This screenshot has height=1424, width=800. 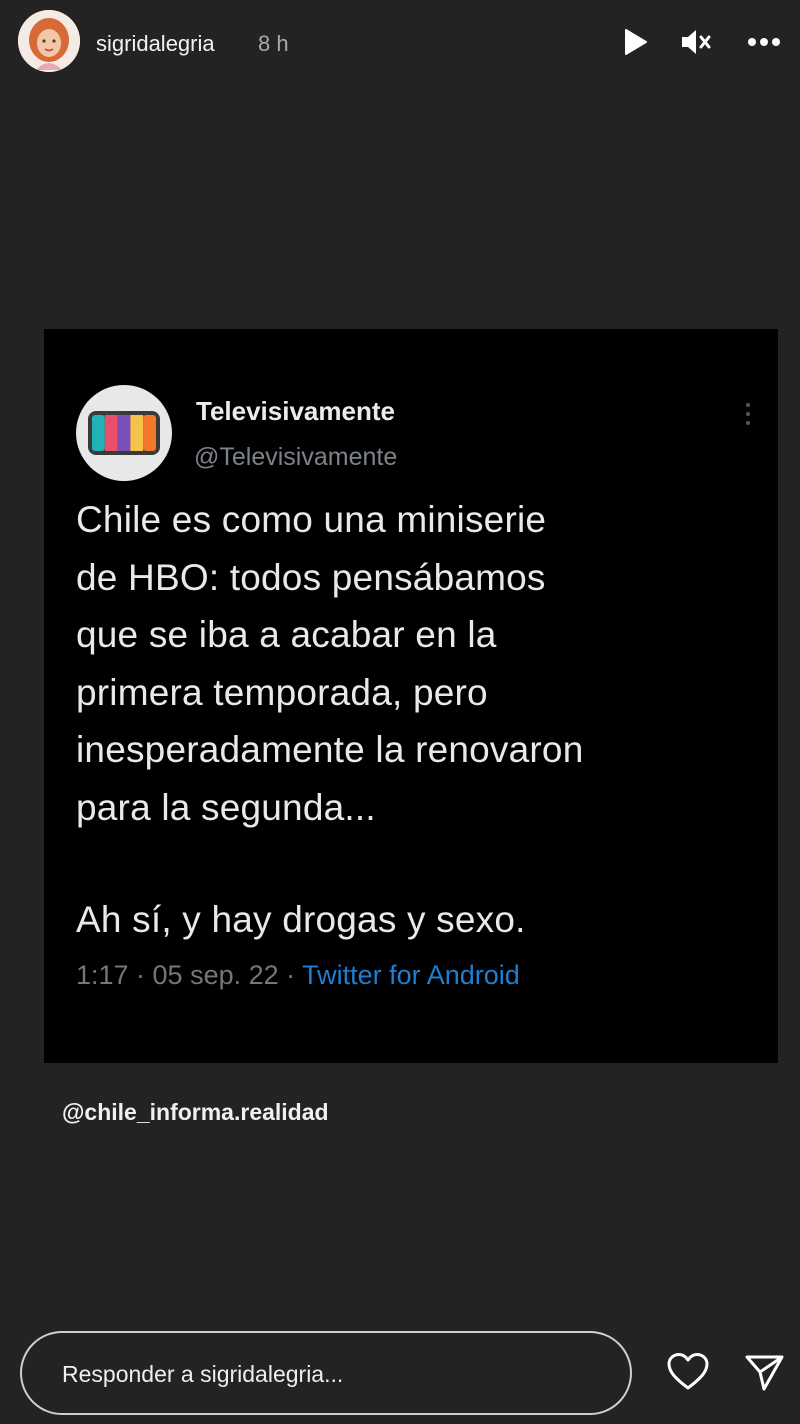 What do you see at coordinates (400, 45) in the screenshot?
I see `story-header: sigridalegria 8 h` at bounding box center [400, 45].